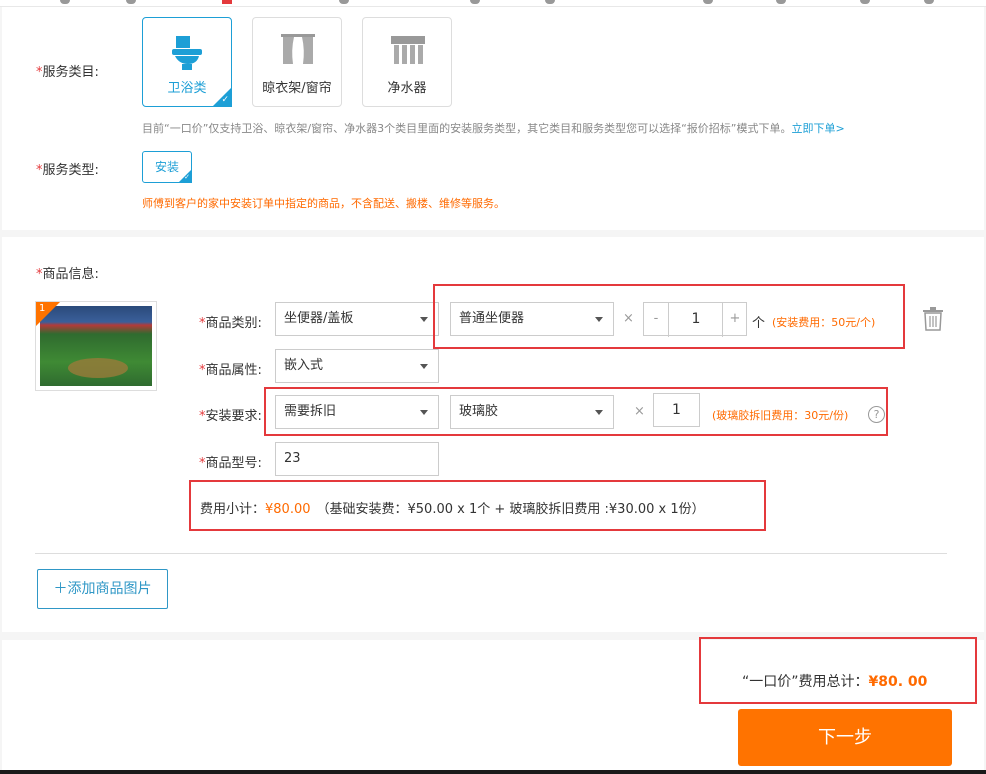 The height and width of the screenshot is (774, 986). I want to click on add-product-image-button: ＋添加商品图片, so click(102, 589).